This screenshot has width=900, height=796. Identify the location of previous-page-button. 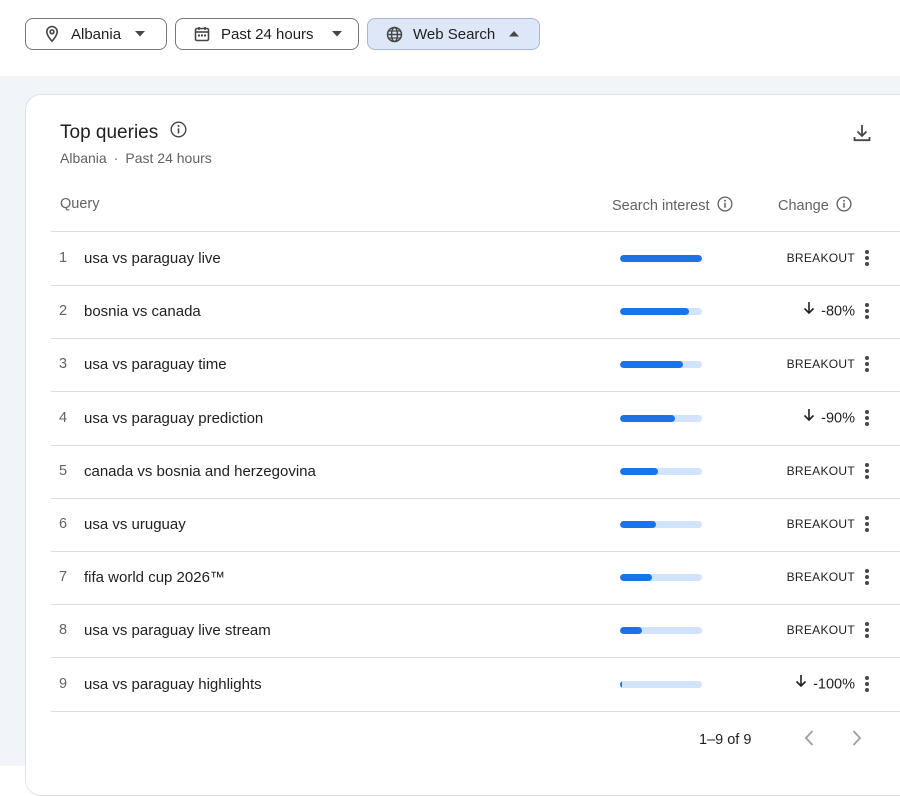
(809, 740).